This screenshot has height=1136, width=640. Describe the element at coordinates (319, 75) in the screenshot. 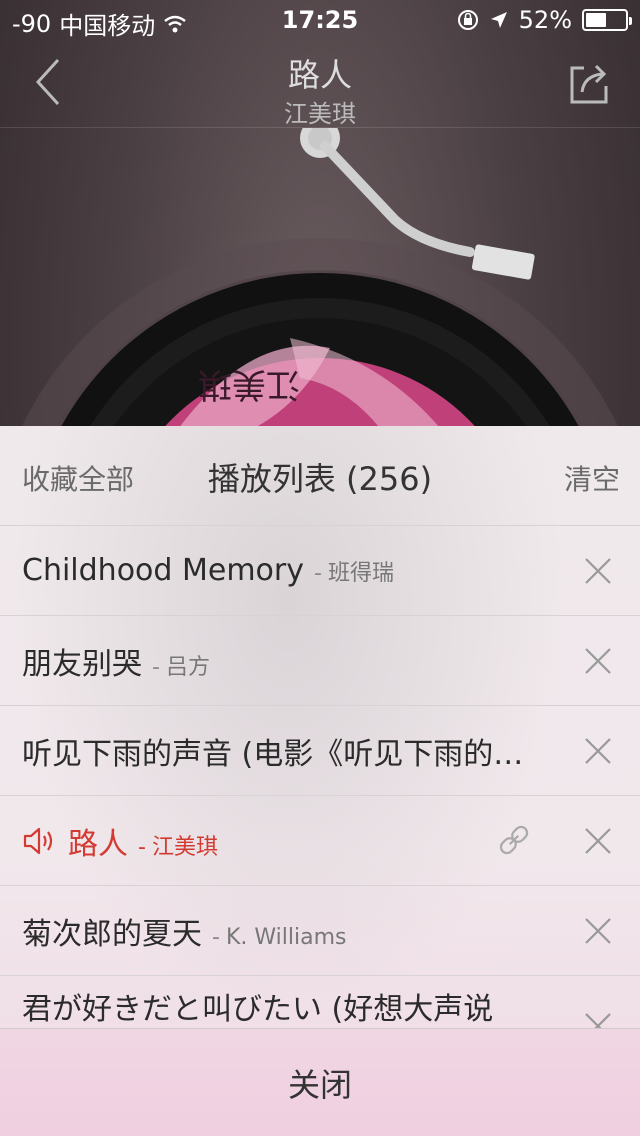

I see `song-title: 路人` at that location.